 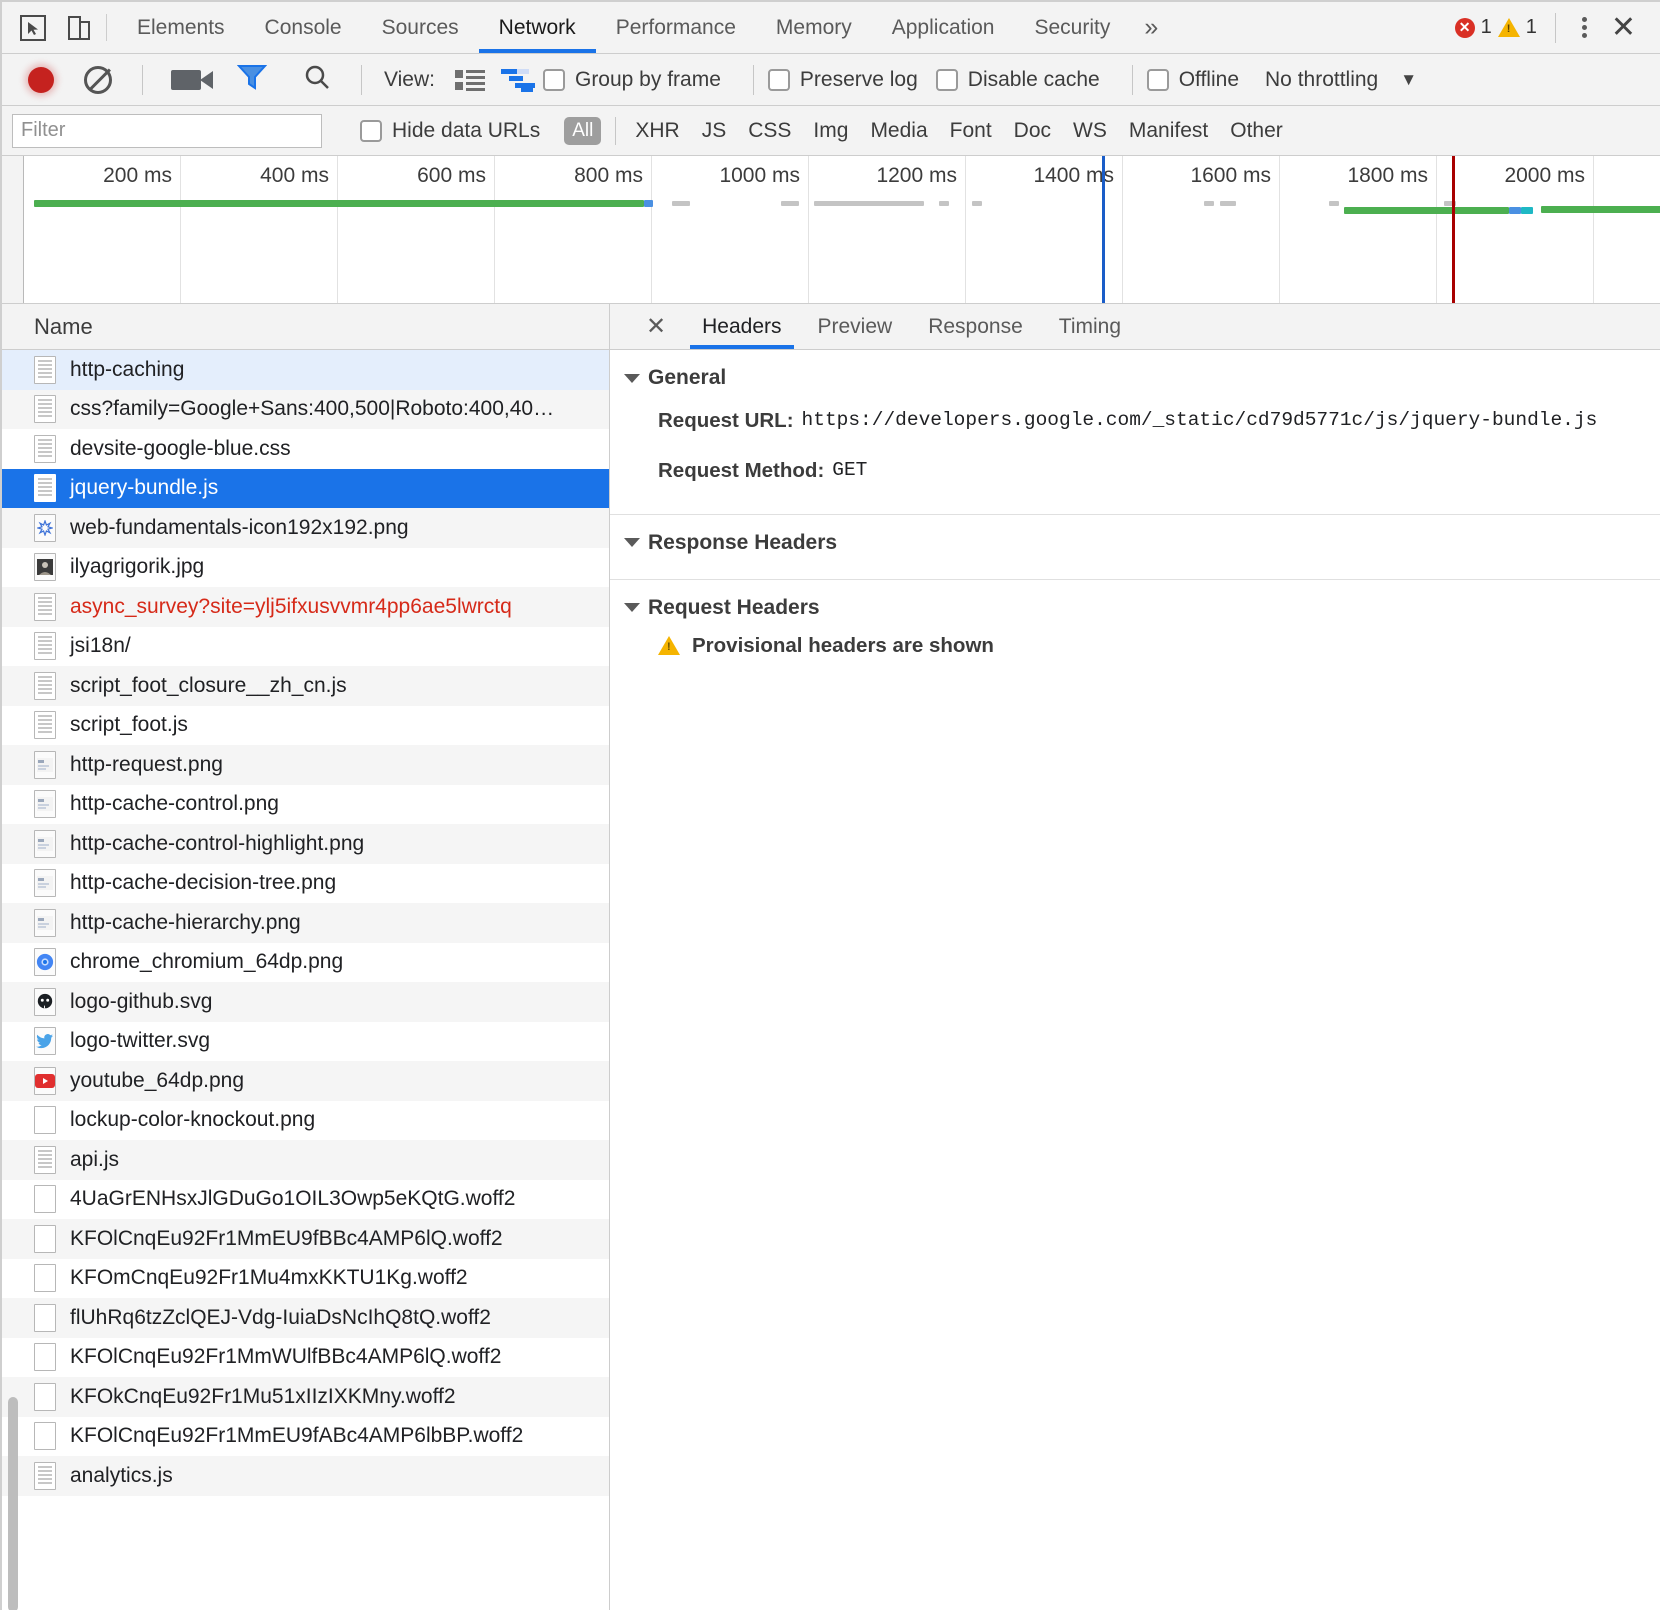 What do you see at coordinates (842, 80) in the screenshot?
I see `preserve-log-checkbox: Preserve log` at bounding box center [842, 80].